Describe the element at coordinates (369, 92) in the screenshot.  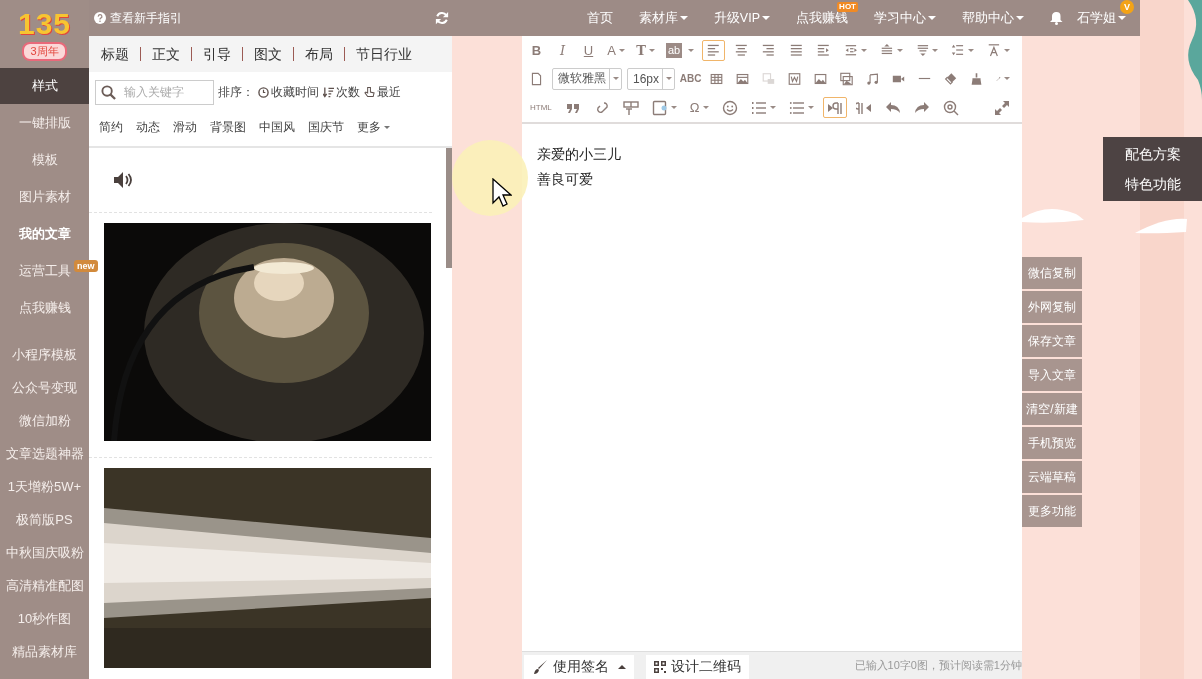
I see `pointer-hand-icon` at that location.